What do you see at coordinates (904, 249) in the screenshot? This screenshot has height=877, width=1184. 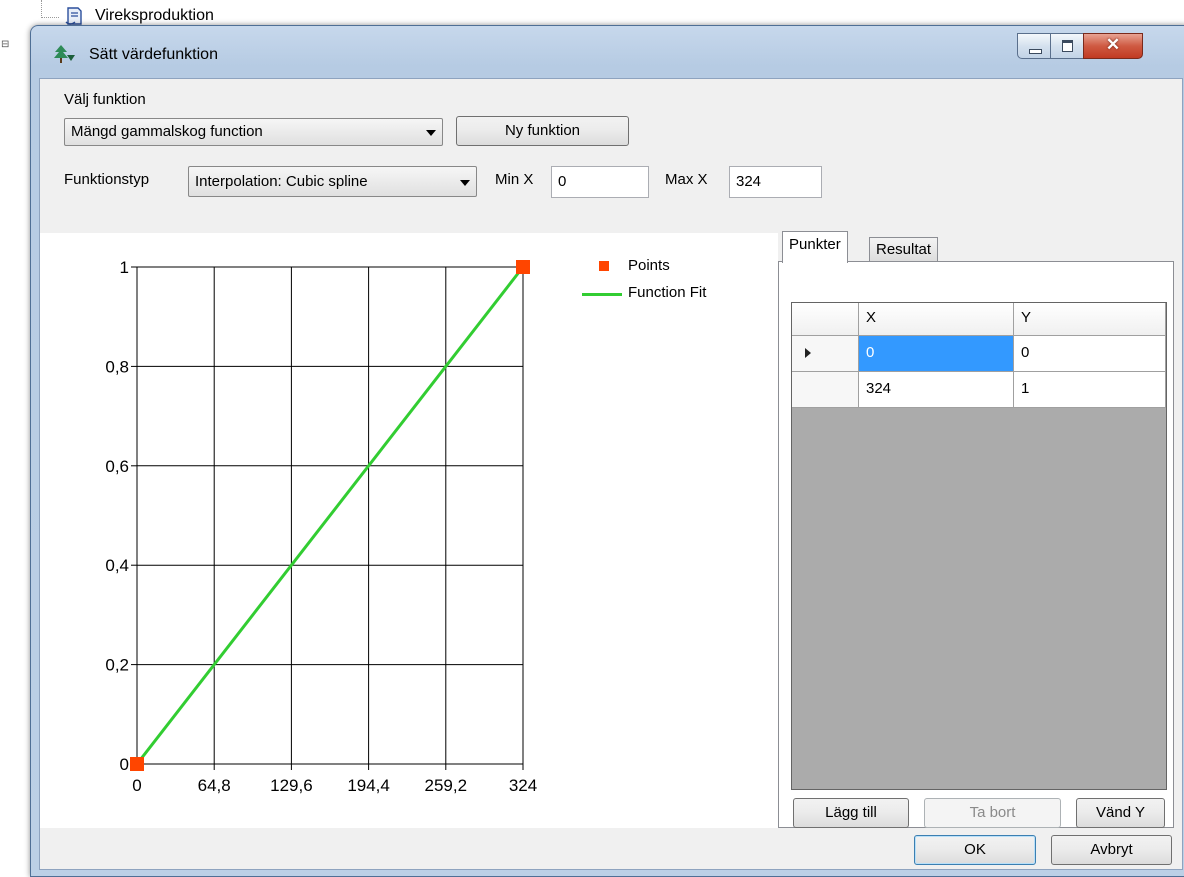 I see `tab-resultat: Resultat` at bounding box center [904, 249].